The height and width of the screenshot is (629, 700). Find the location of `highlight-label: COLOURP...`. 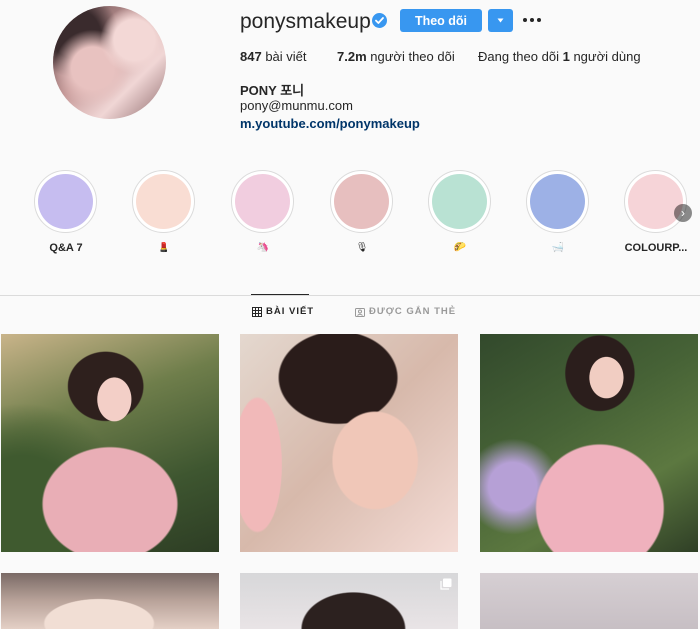

highlight-label: COLOURP... is located at coordinates (656, 248).